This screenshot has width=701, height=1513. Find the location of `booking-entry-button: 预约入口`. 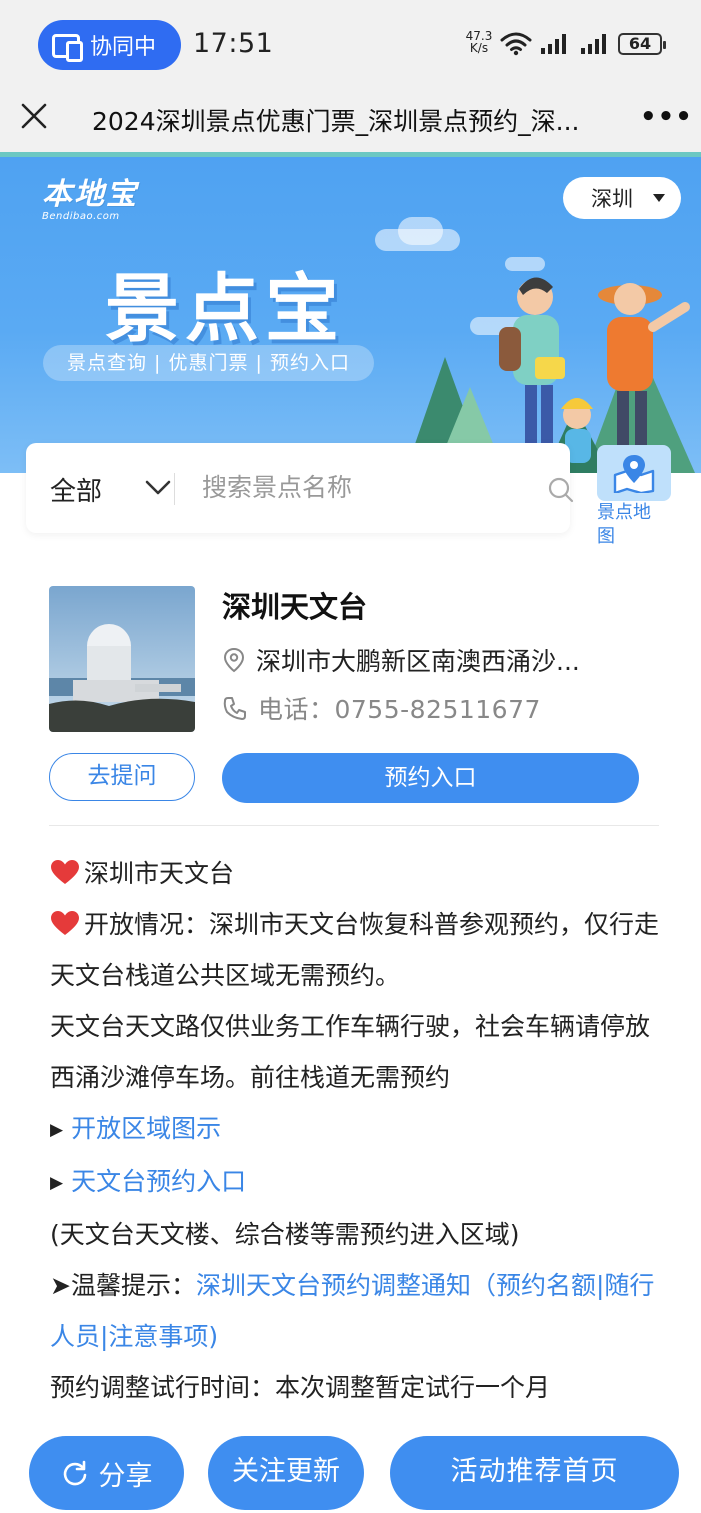

booking-entry-button: 预约入口 is located at coordinates (430, 778).